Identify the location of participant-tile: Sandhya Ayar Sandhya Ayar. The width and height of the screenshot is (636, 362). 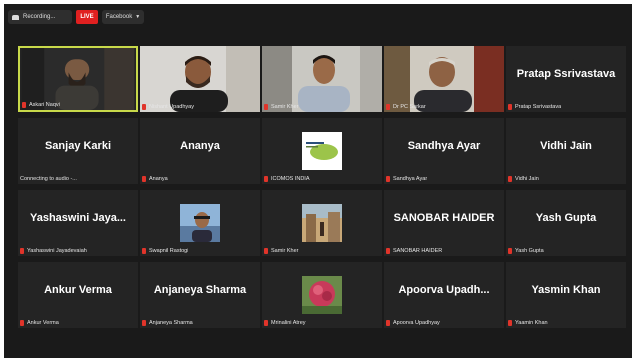
(444, 151).